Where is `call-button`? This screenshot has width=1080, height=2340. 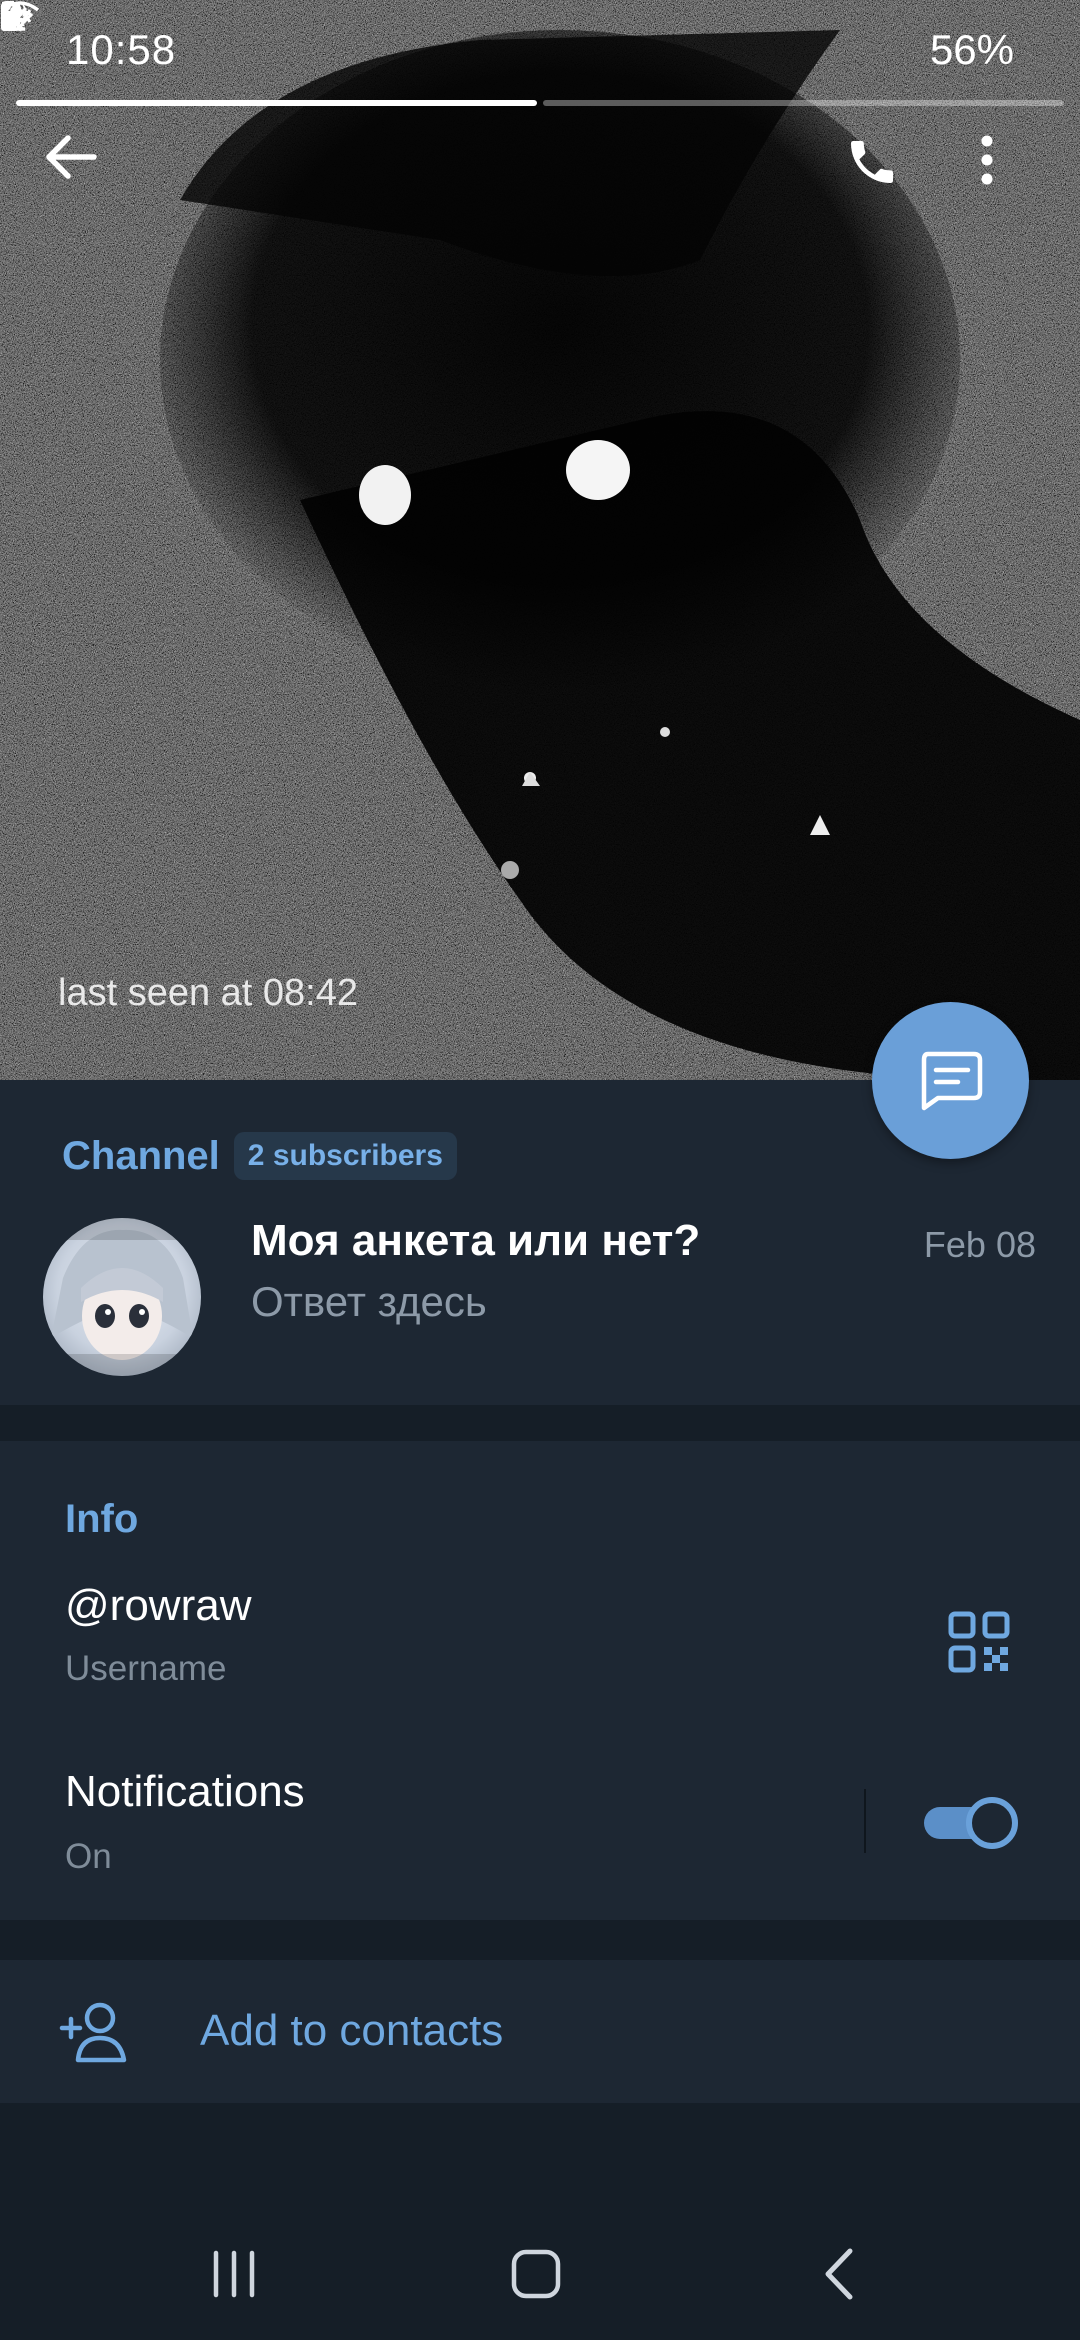
call-button is located at coordinates (879, 169).